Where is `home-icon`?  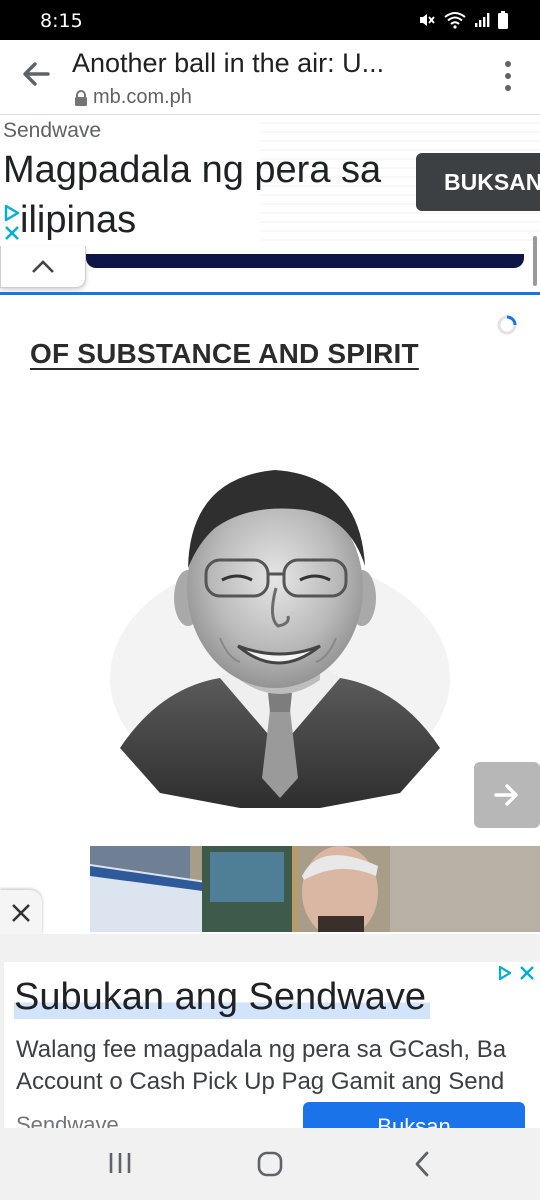
home-icon is located at coordinates (270, 1164).